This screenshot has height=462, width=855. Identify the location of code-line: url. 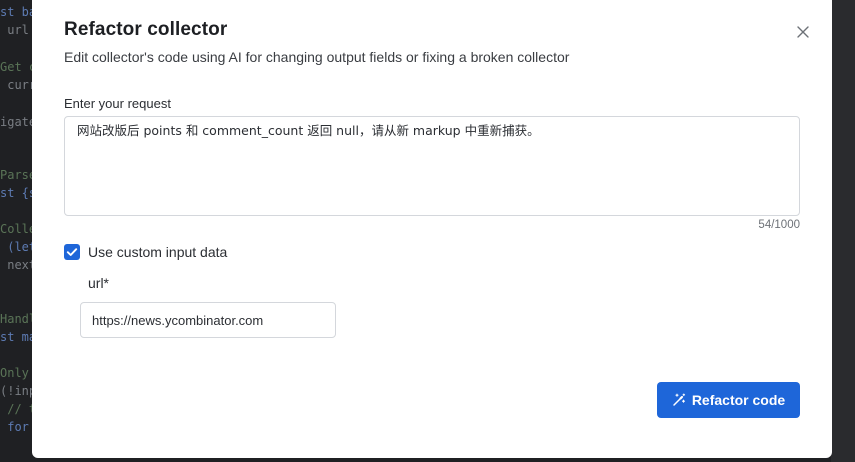
(14, 30).